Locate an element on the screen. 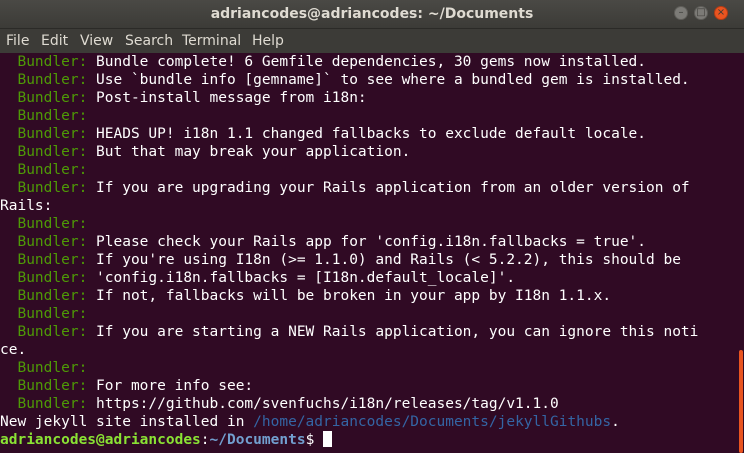  menu-bar: File Edit View Search Terminal Help is located at coordinates (372, 41).